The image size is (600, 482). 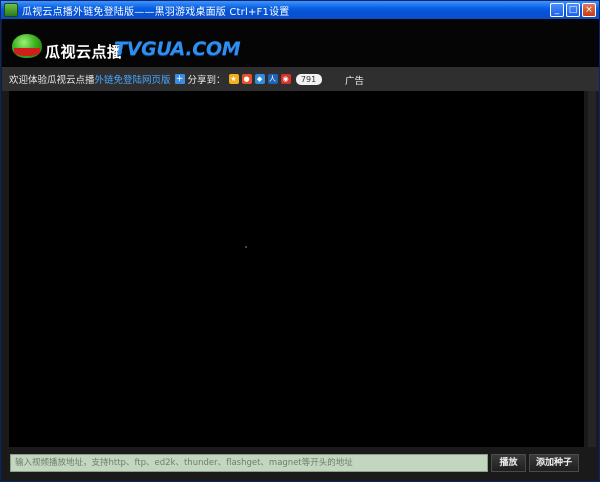 What do you see at coordinates (285, 79) in the screenshot?
I see `more-share-icon: ◉` at bounding box center [285, 79].